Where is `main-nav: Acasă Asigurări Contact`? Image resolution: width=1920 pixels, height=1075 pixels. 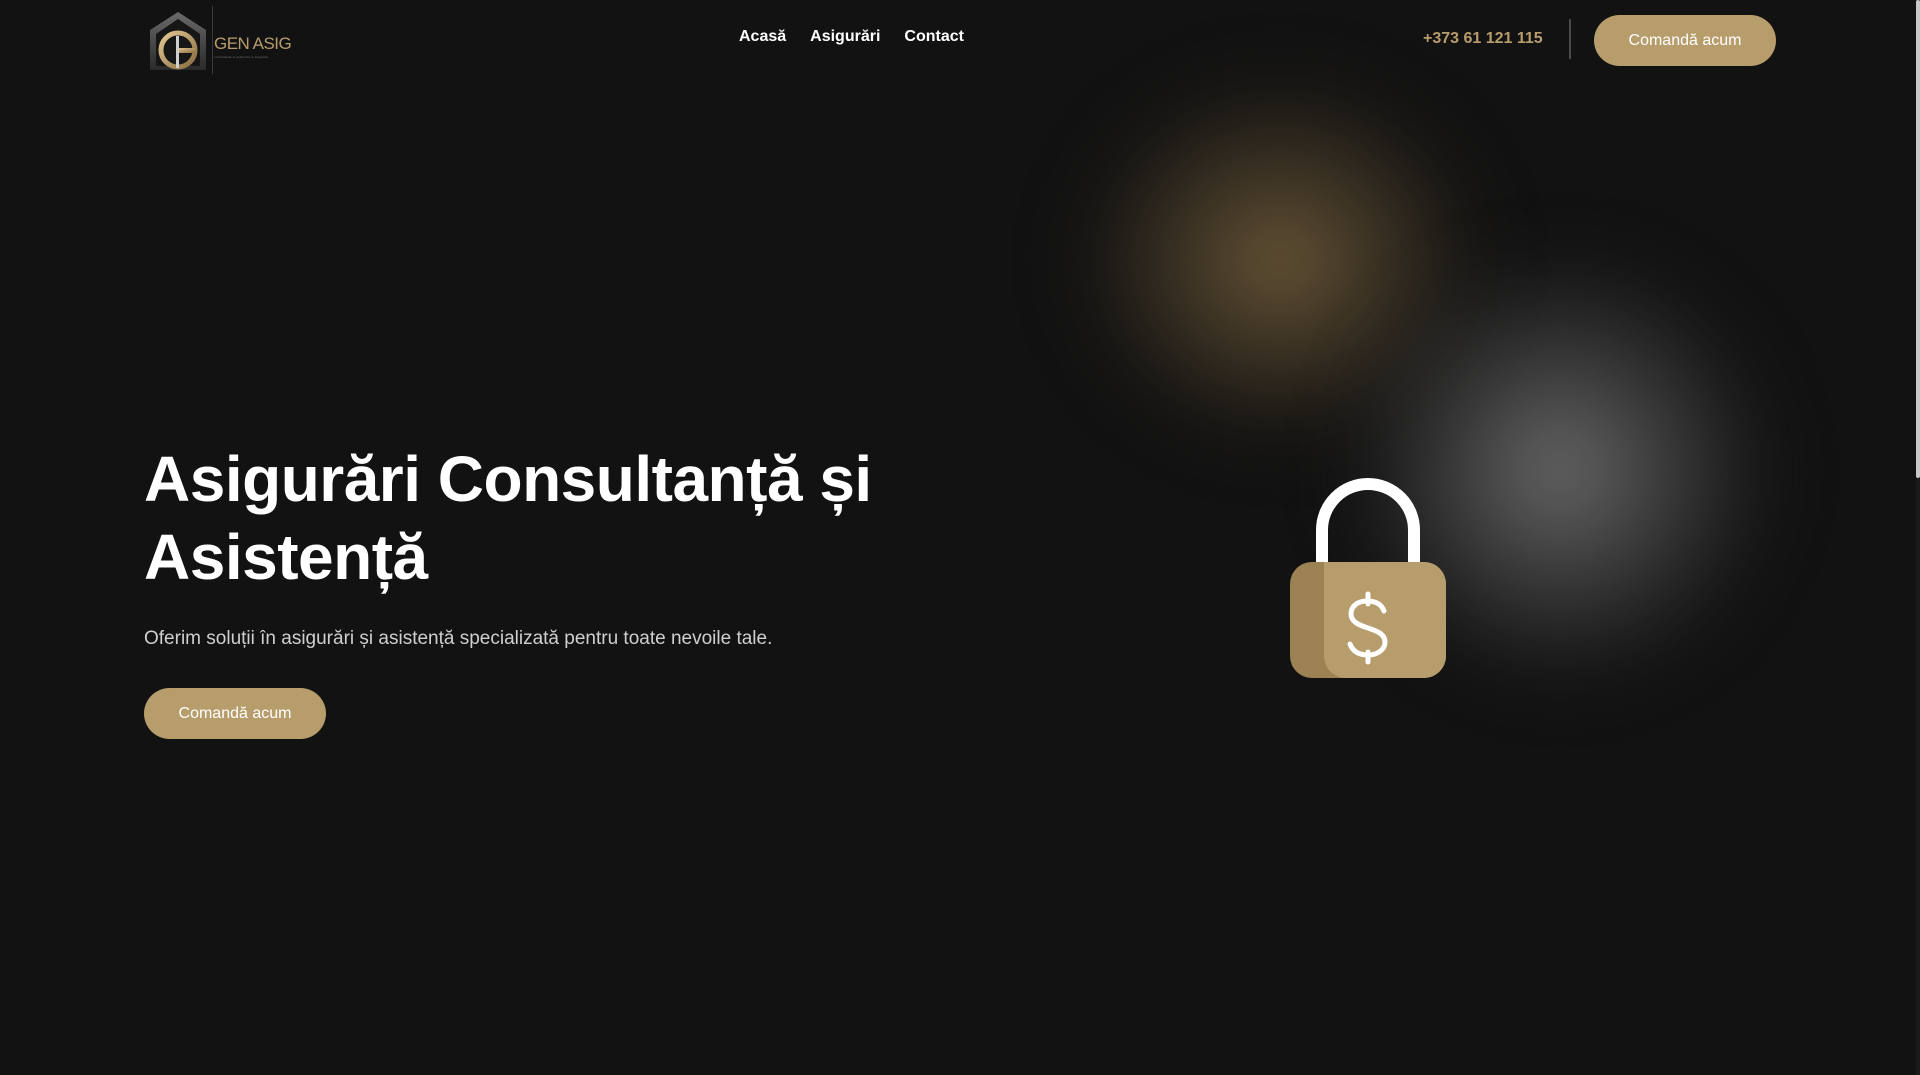
main-nav: Acasă Asigurări Contact is located at coordinates (851, 37).